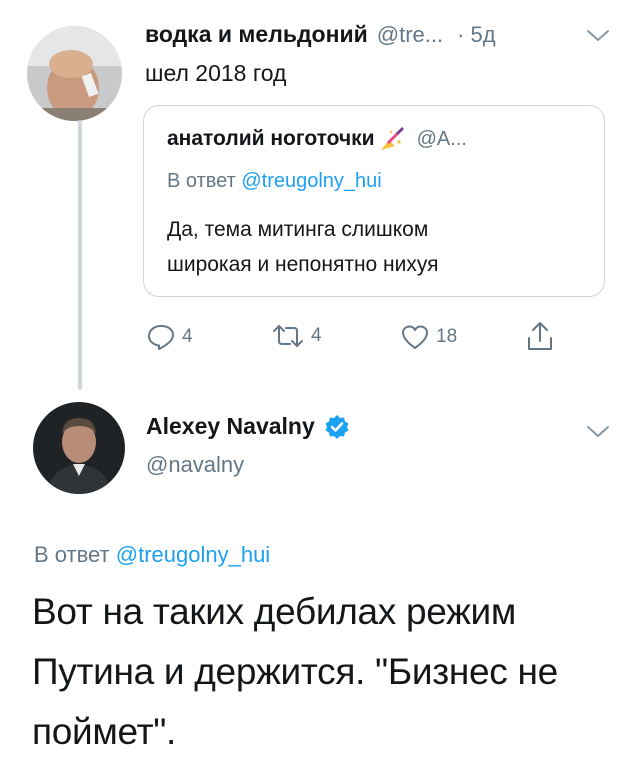 Image resolution: width=638 pixels, height=778 pixels. What do you see at coordinates (392, 139) in the screenshot?
I see `nail-polish-emoji` at bounding box center [392, 139].